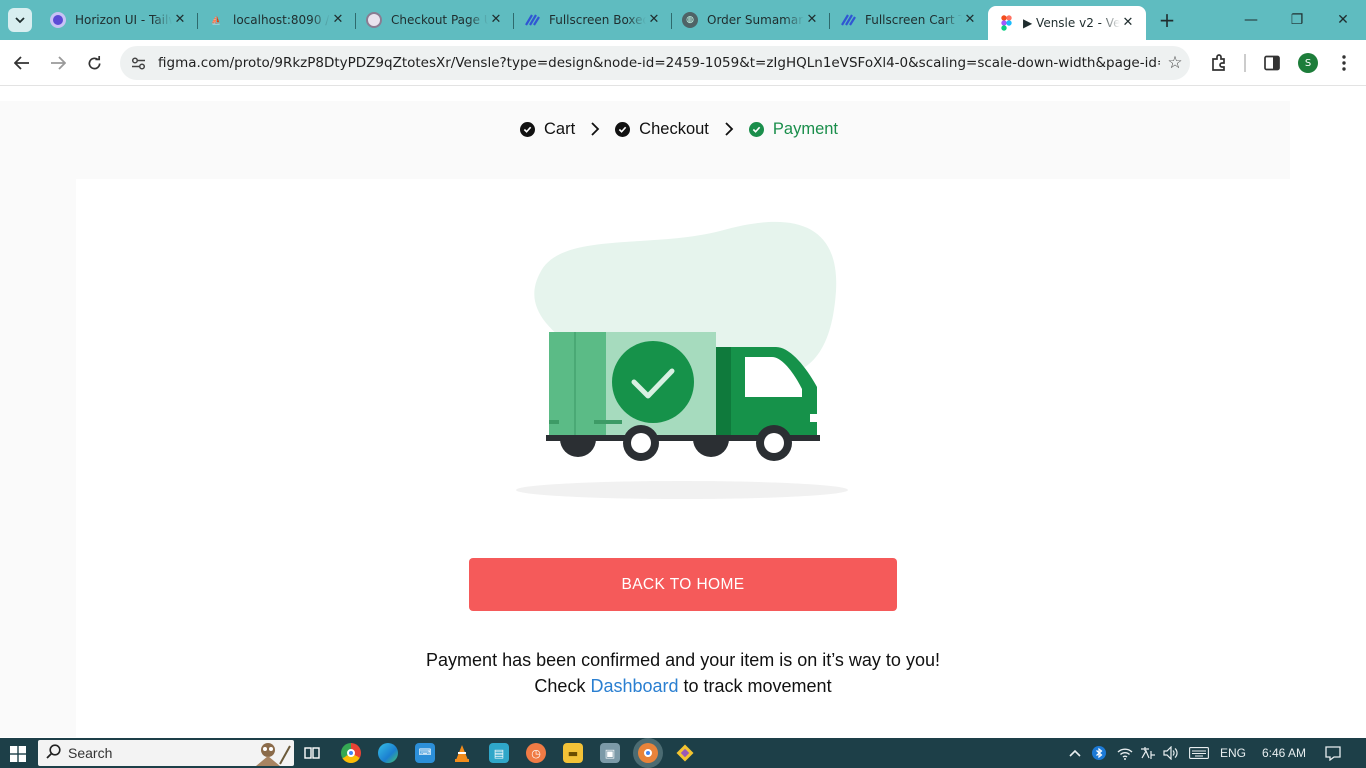 Image resolution: width=1366 pixels, height=768 pixels. I want to click on forward-button, so click(58, 63).